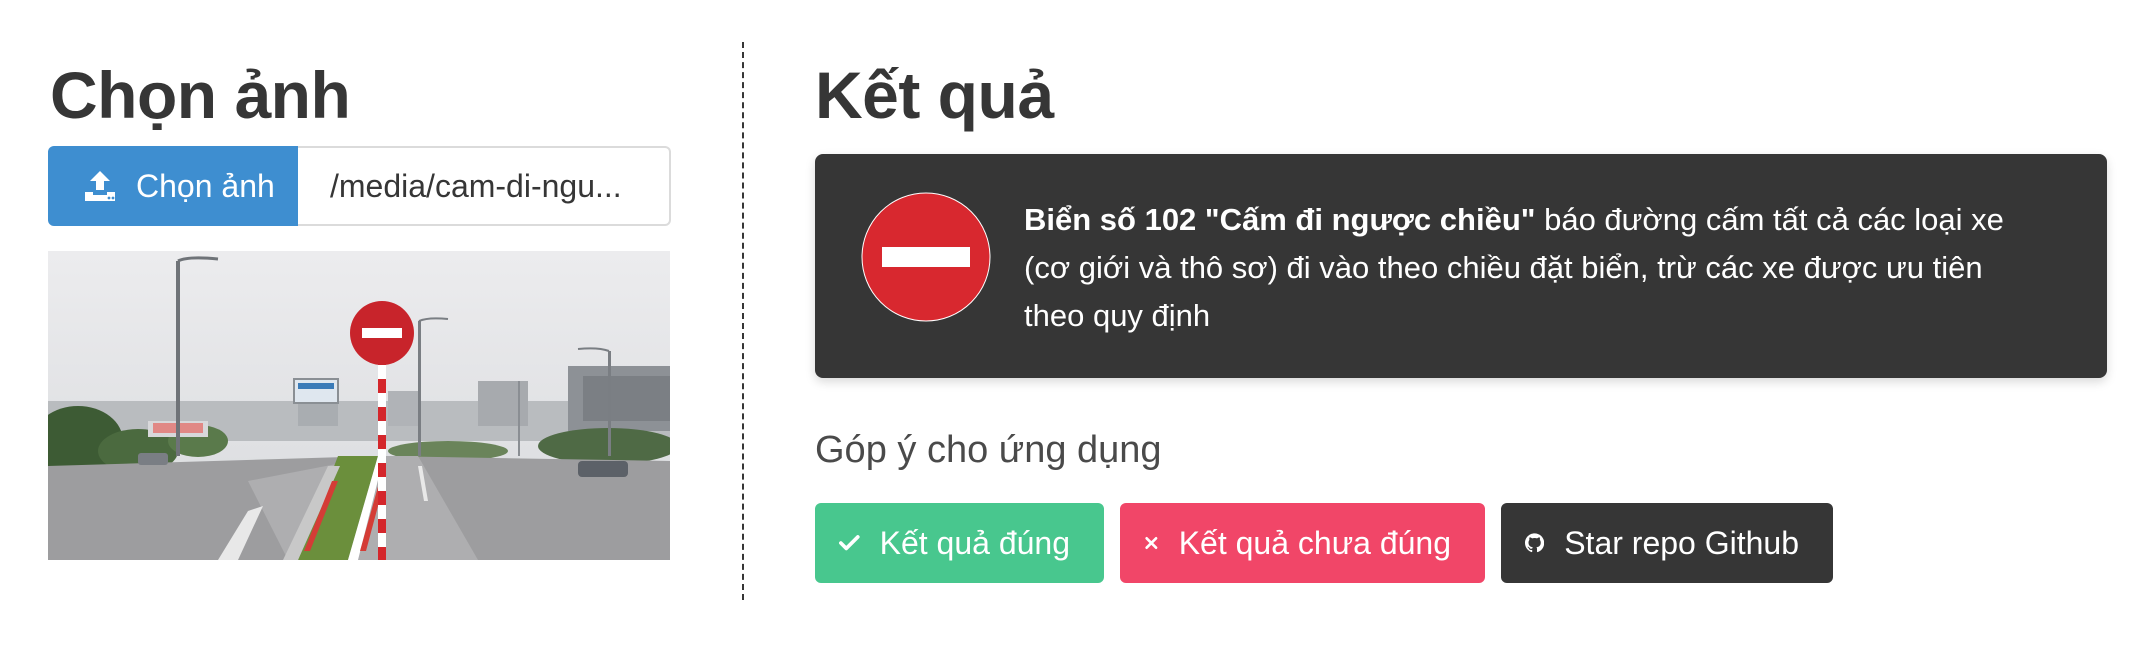  Describe the element at coordinates (1151, 543) in the screenshot. I see `close-icon` at that location.